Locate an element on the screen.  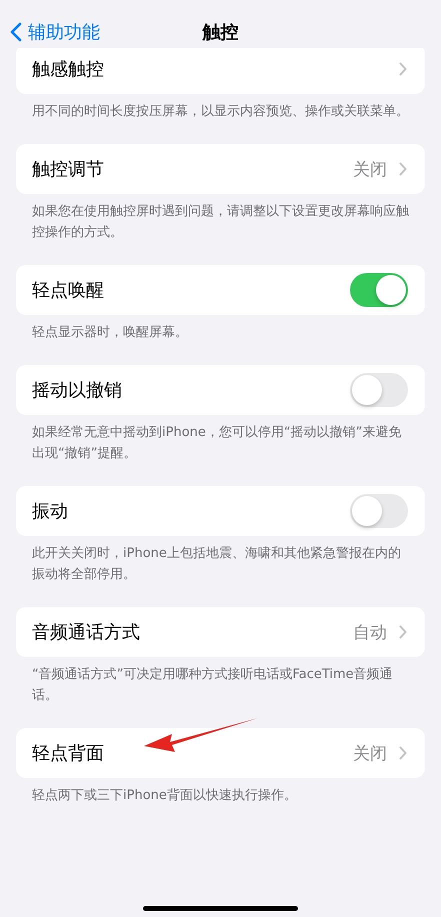
row-value: 自动 is located at coordinates (370, 633).